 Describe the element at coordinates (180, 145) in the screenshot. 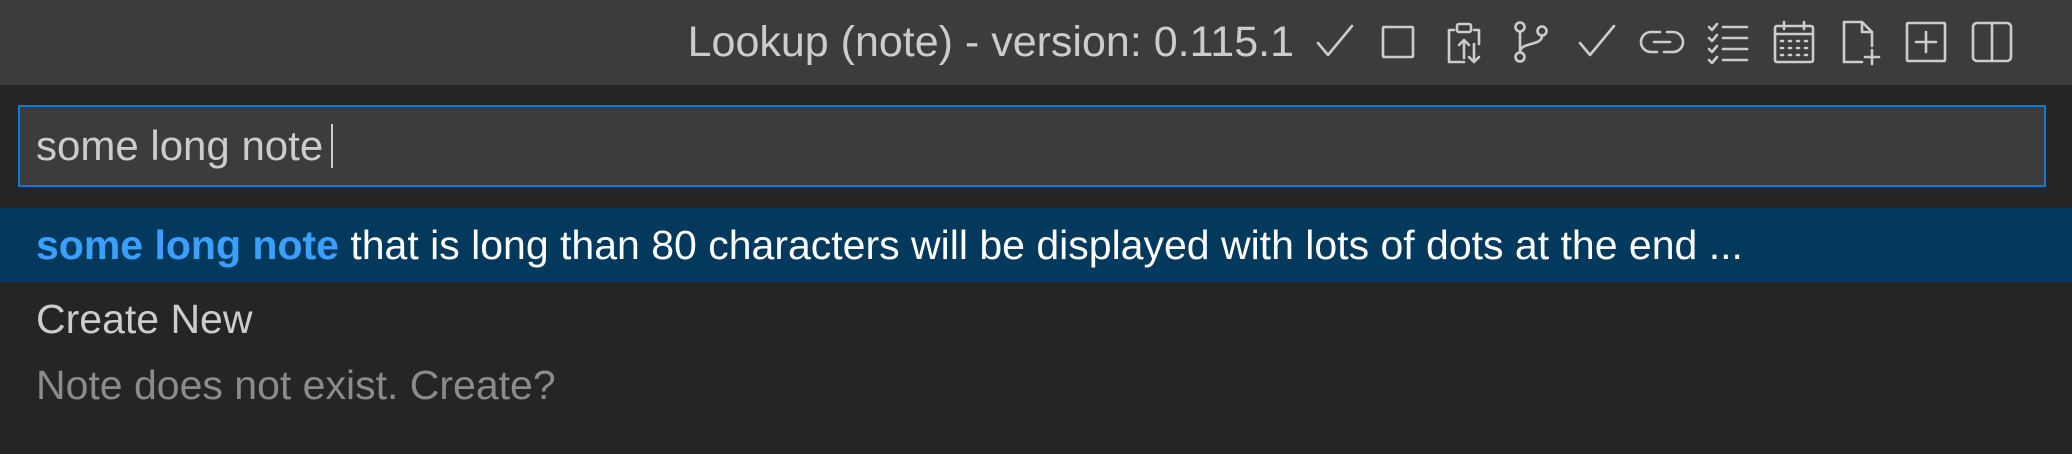

I see `lookup-input-text: some long note` at that location.